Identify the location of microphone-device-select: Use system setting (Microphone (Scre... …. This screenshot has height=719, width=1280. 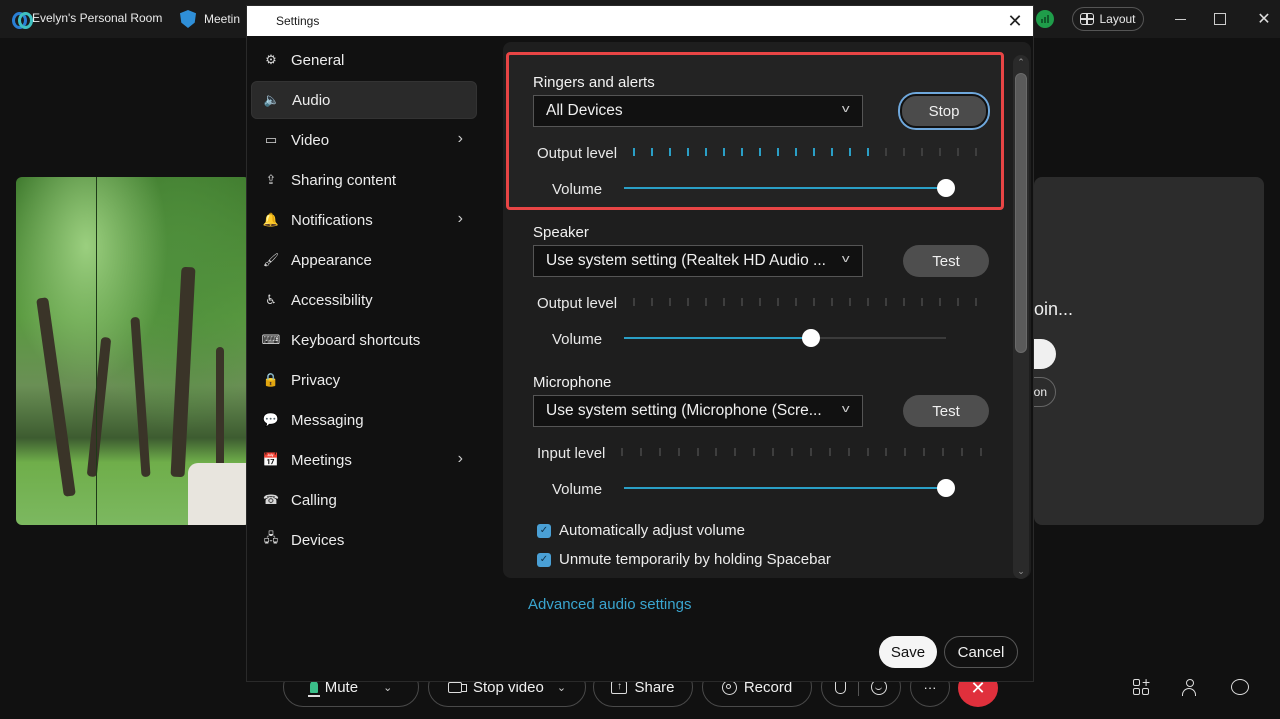
(698, 411).